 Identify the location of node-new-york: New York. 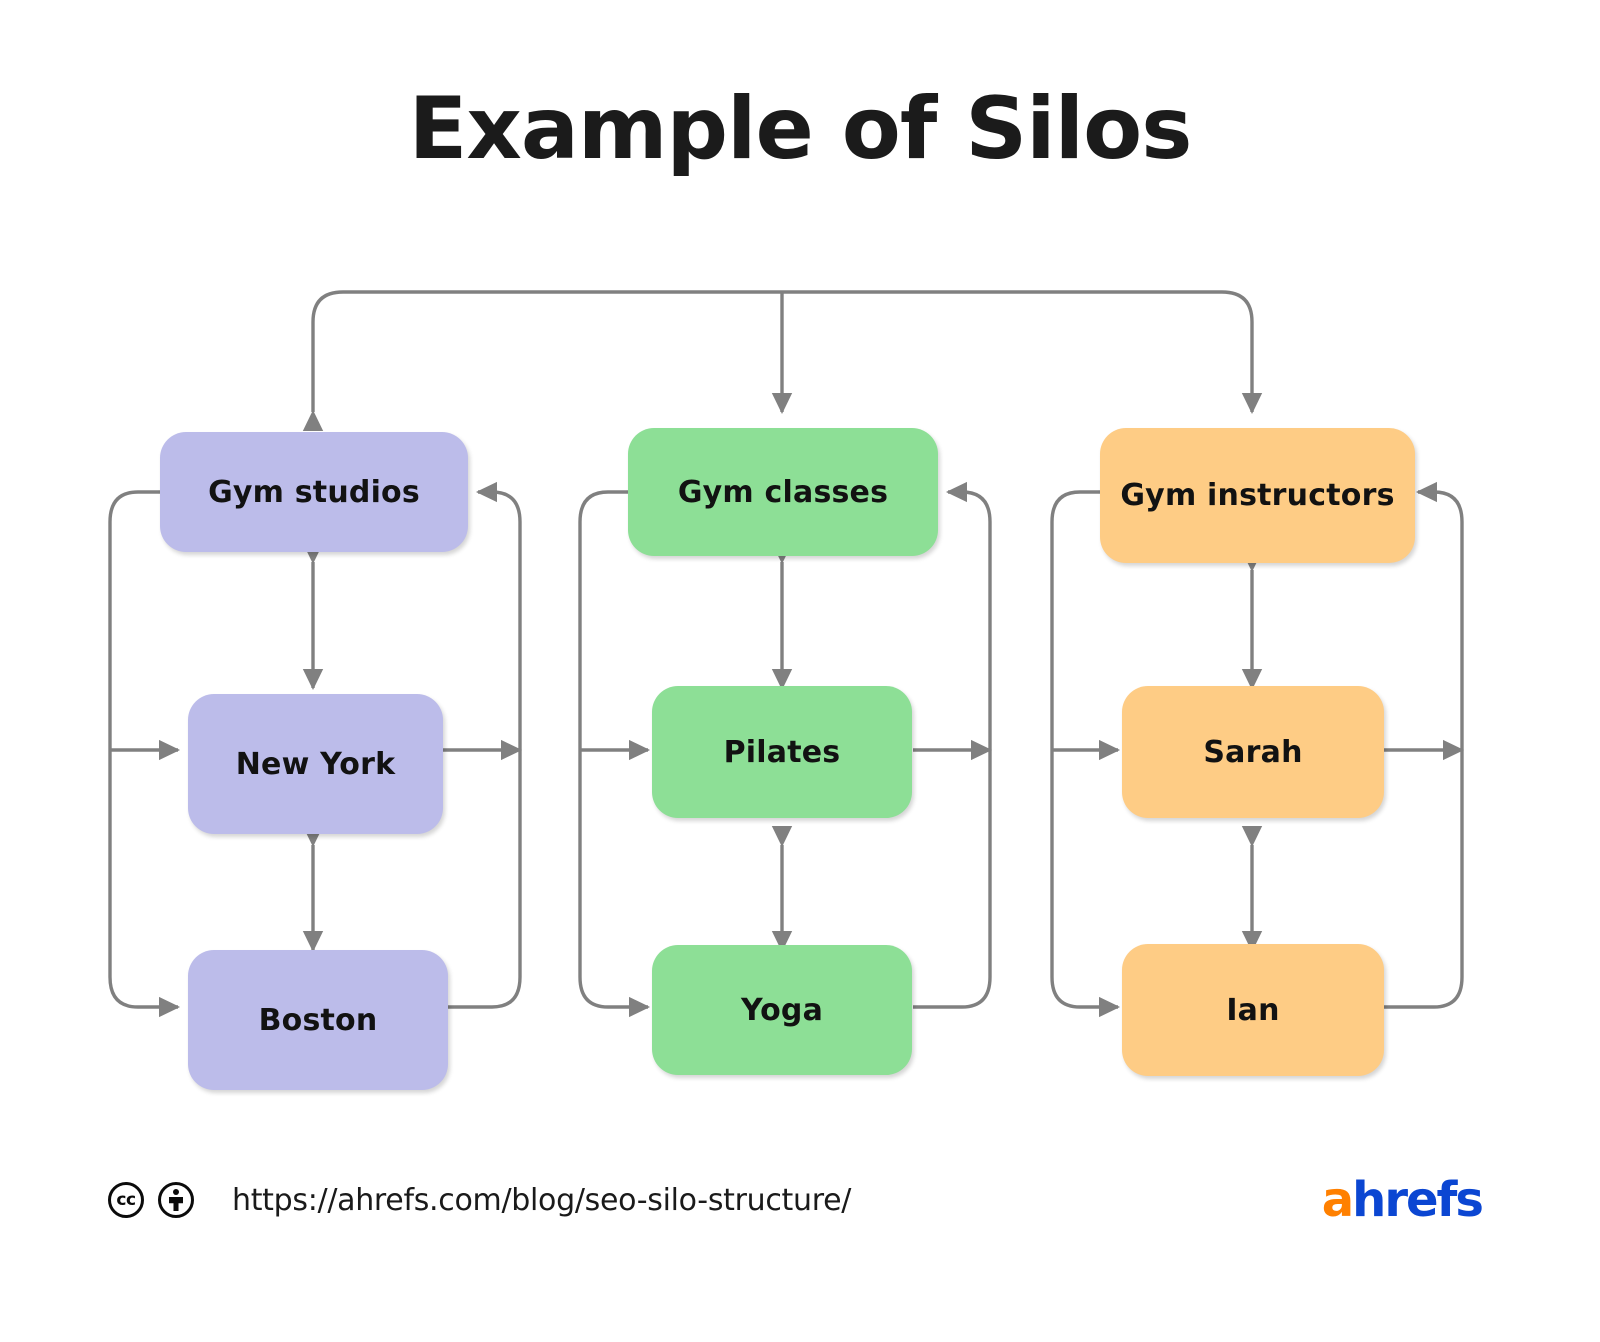
(315, 764).